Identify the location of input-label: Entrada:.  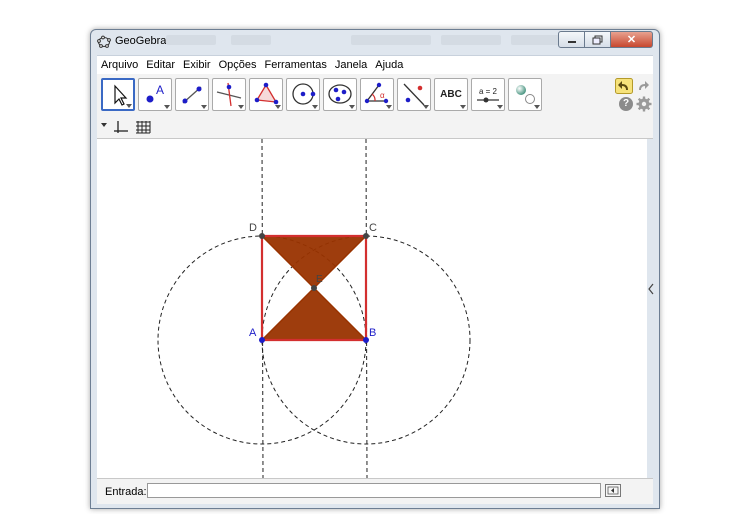
(126, 492).